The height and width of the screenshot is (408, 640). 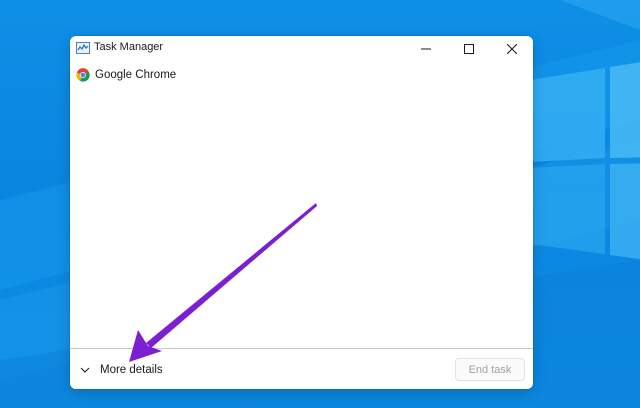 What do you see at coordinates (83, 75) in the screenshot?
I see `chrome-icon` at bounding box center [83, 75].